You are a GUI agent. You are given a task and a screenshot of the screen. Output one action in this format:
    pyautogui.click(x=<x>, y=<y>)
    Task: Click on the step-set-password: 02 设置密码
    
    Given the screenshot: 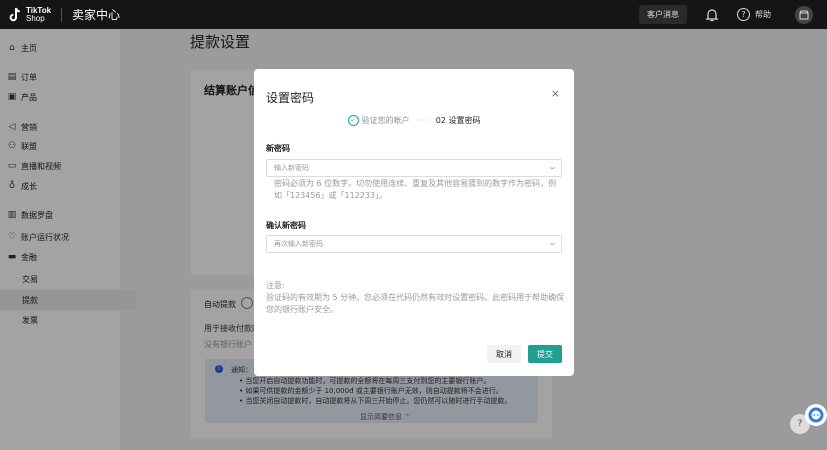 What is the action you would take?
    pyautogui.click(x=458, y=120)
    